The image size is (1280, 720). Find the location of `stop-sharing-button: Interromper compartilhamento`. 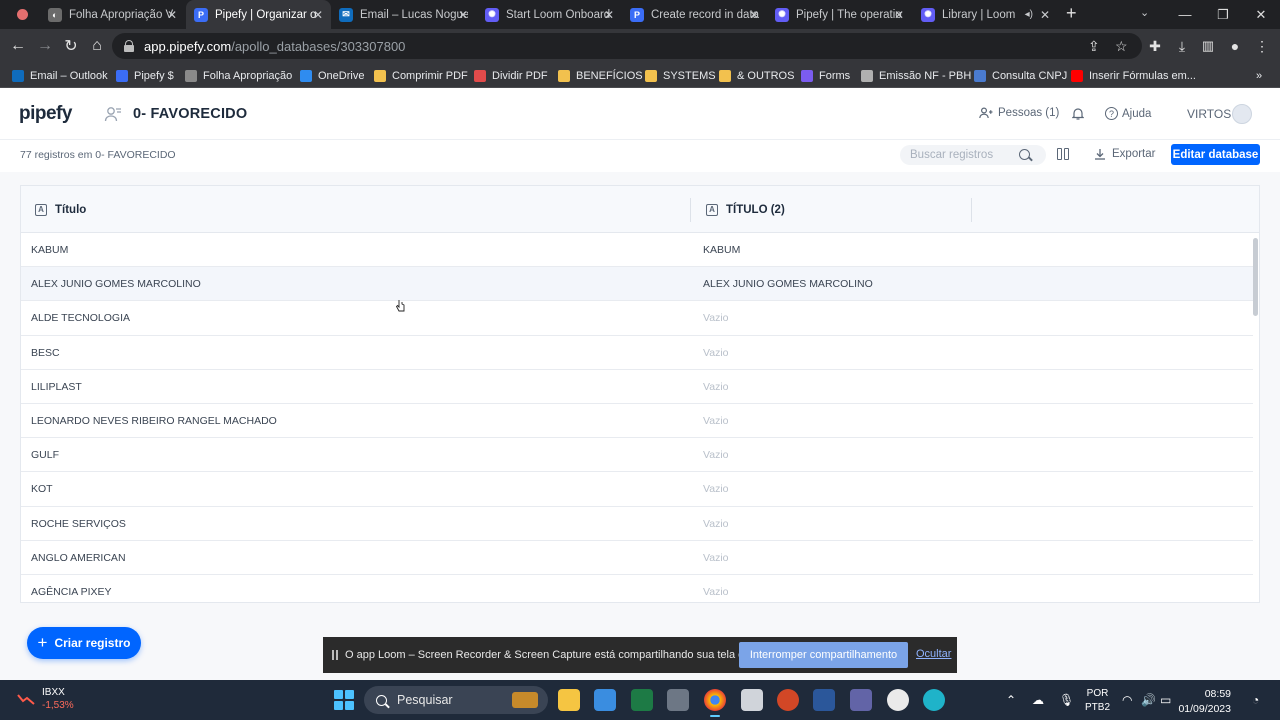

stop-sharing-button: Interromper compartilhamento is located at coordinates (823, 655).